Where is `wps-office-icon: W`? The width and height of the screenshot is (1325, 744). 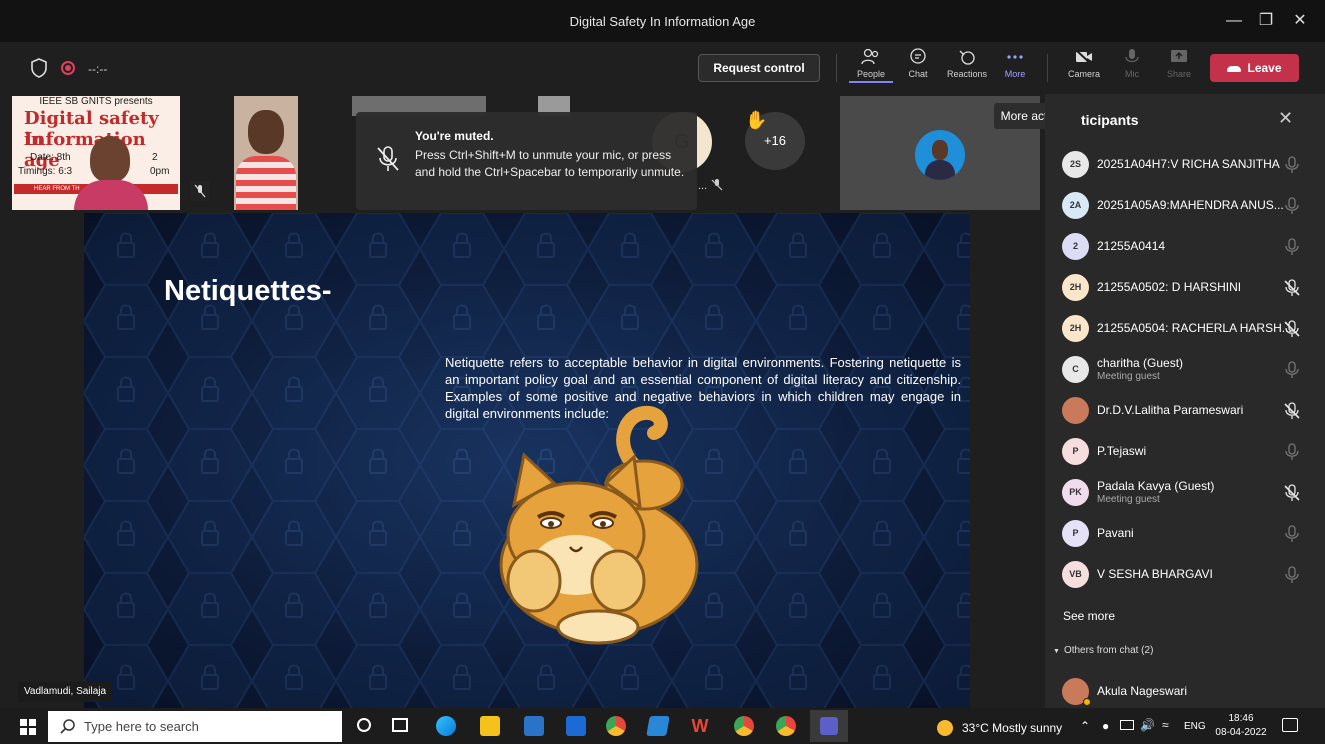 wps-office-icon: W is located at coordinates (700, 726).